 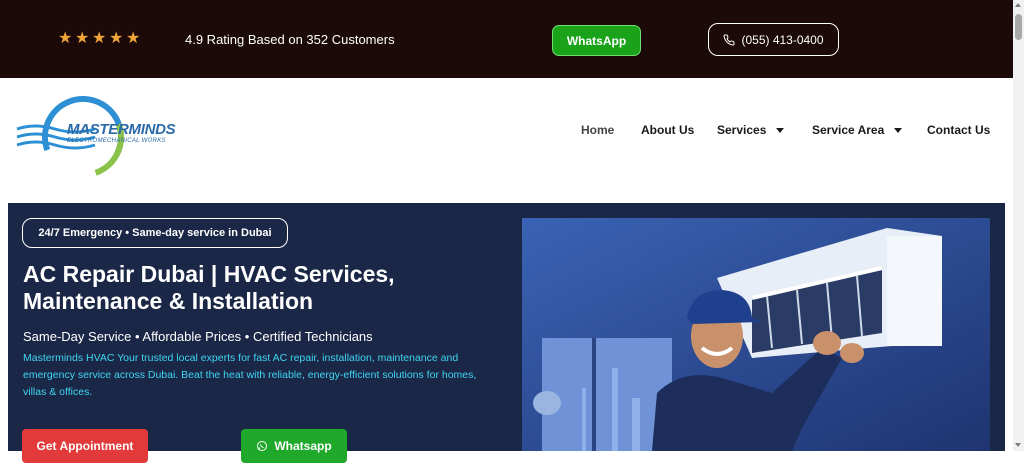 I want to click on scroll-up-icon, so click(x=1018, y=5).